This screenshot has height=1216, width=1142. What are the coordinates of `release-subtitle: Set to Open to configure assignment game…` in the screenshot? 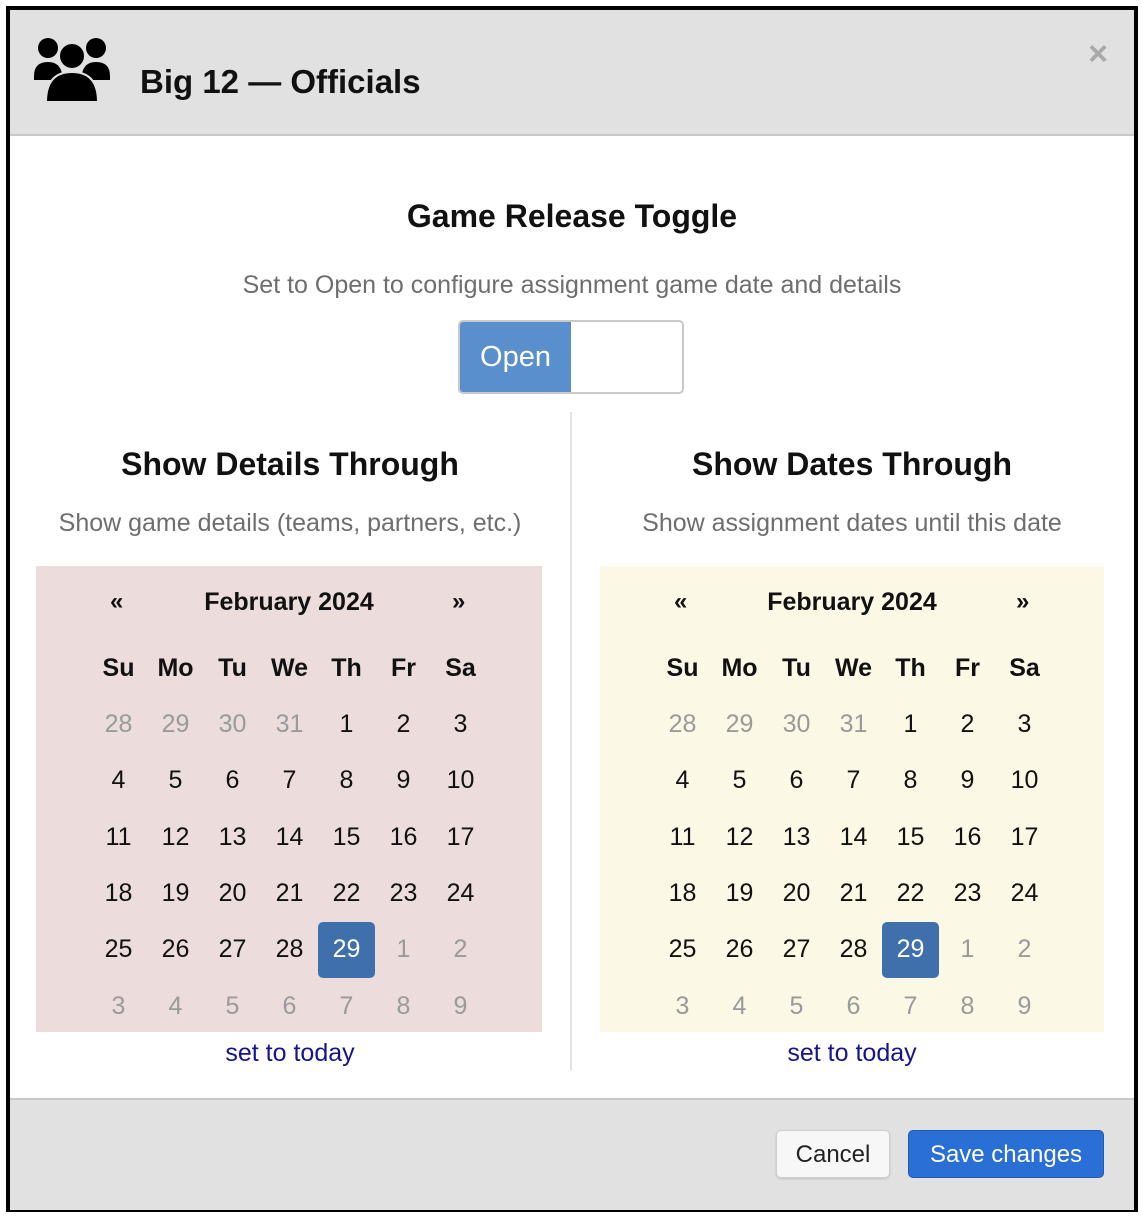 It's located at (572, 285).